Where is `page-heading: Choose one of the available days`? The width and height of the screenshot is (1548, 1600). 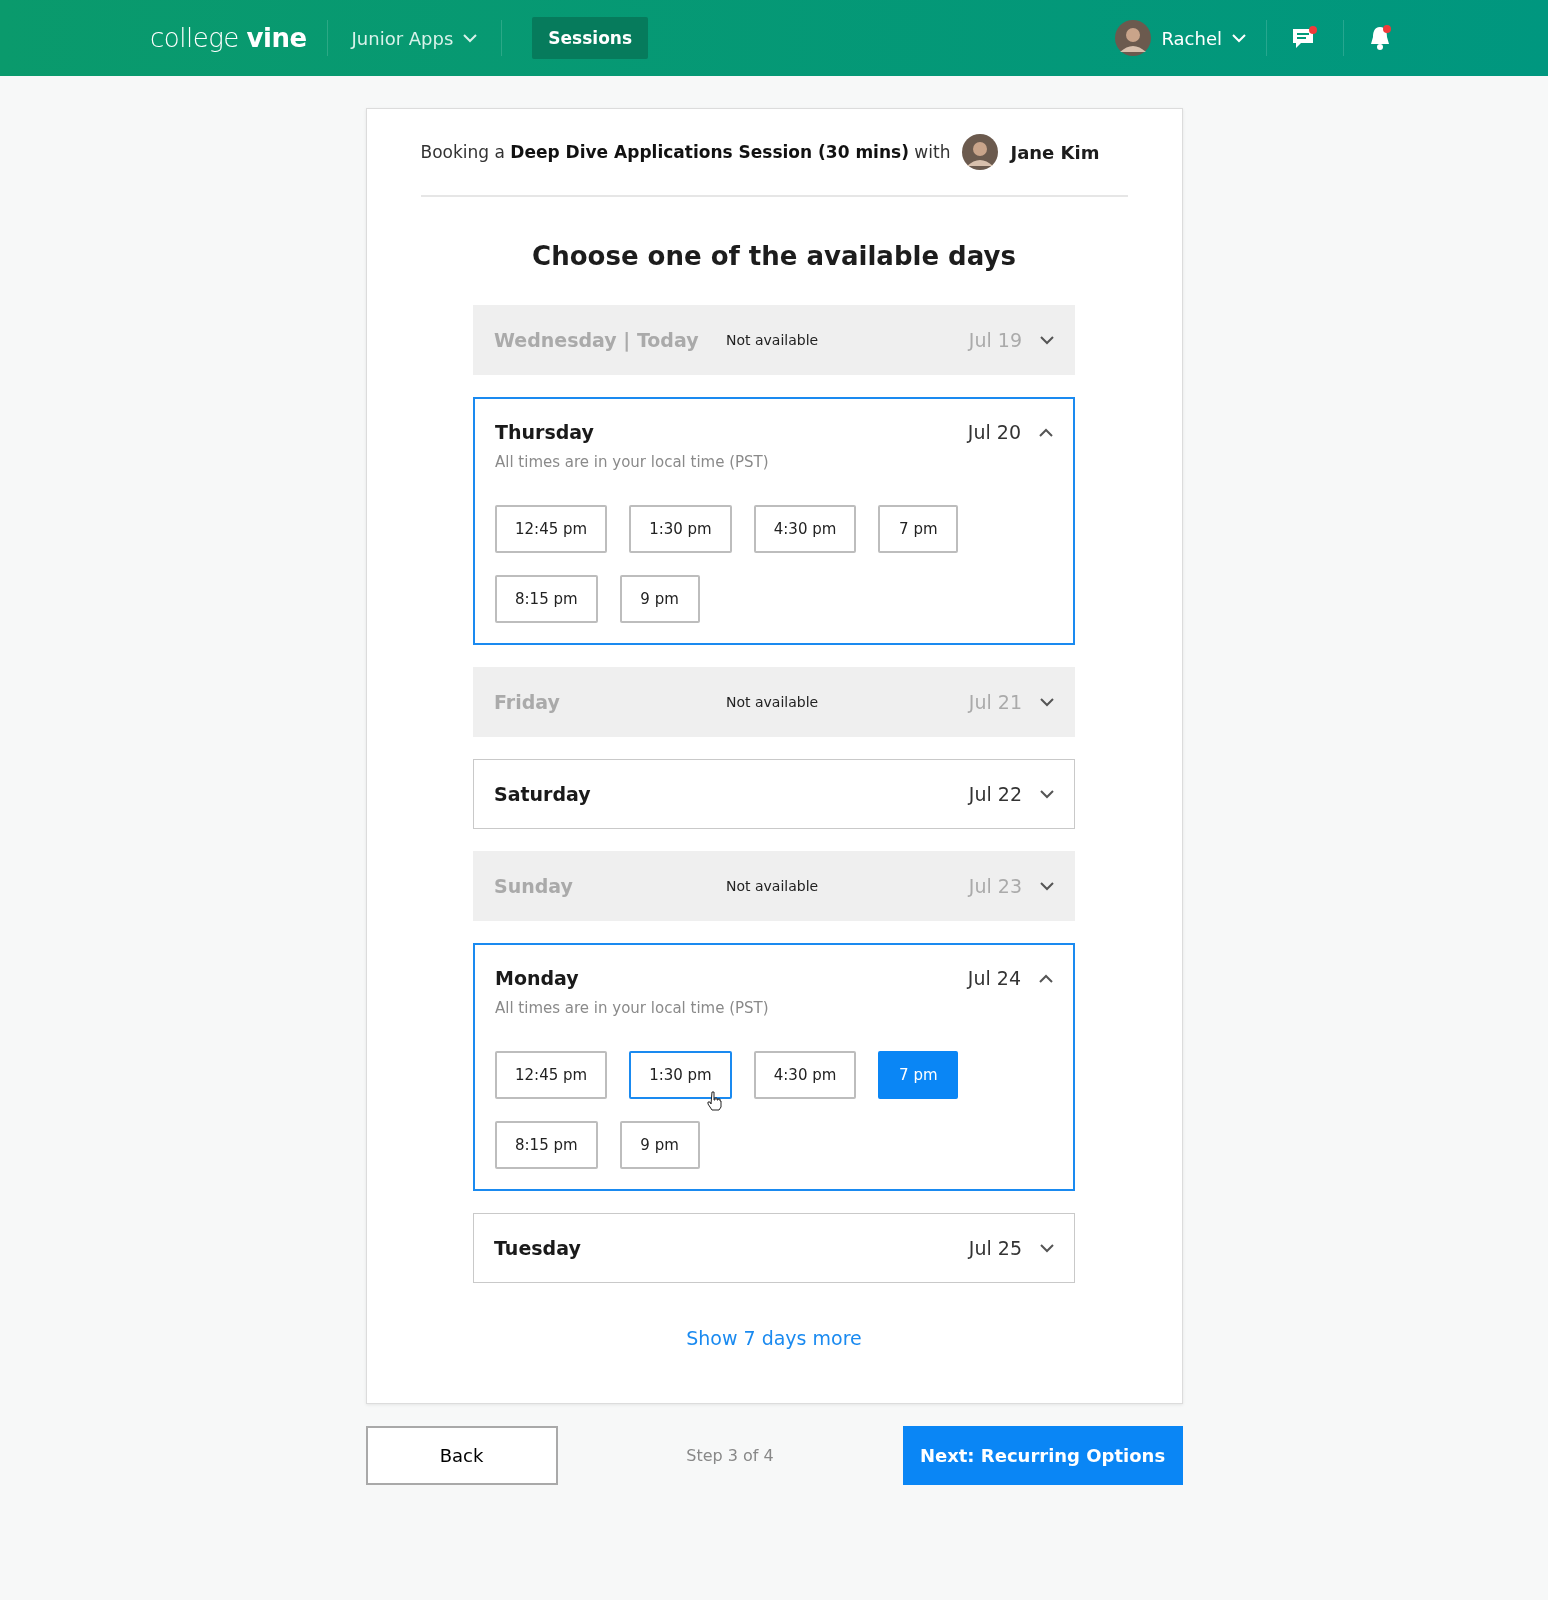
page-heading: Choose one of the available days is located at coordinates (774, 256).